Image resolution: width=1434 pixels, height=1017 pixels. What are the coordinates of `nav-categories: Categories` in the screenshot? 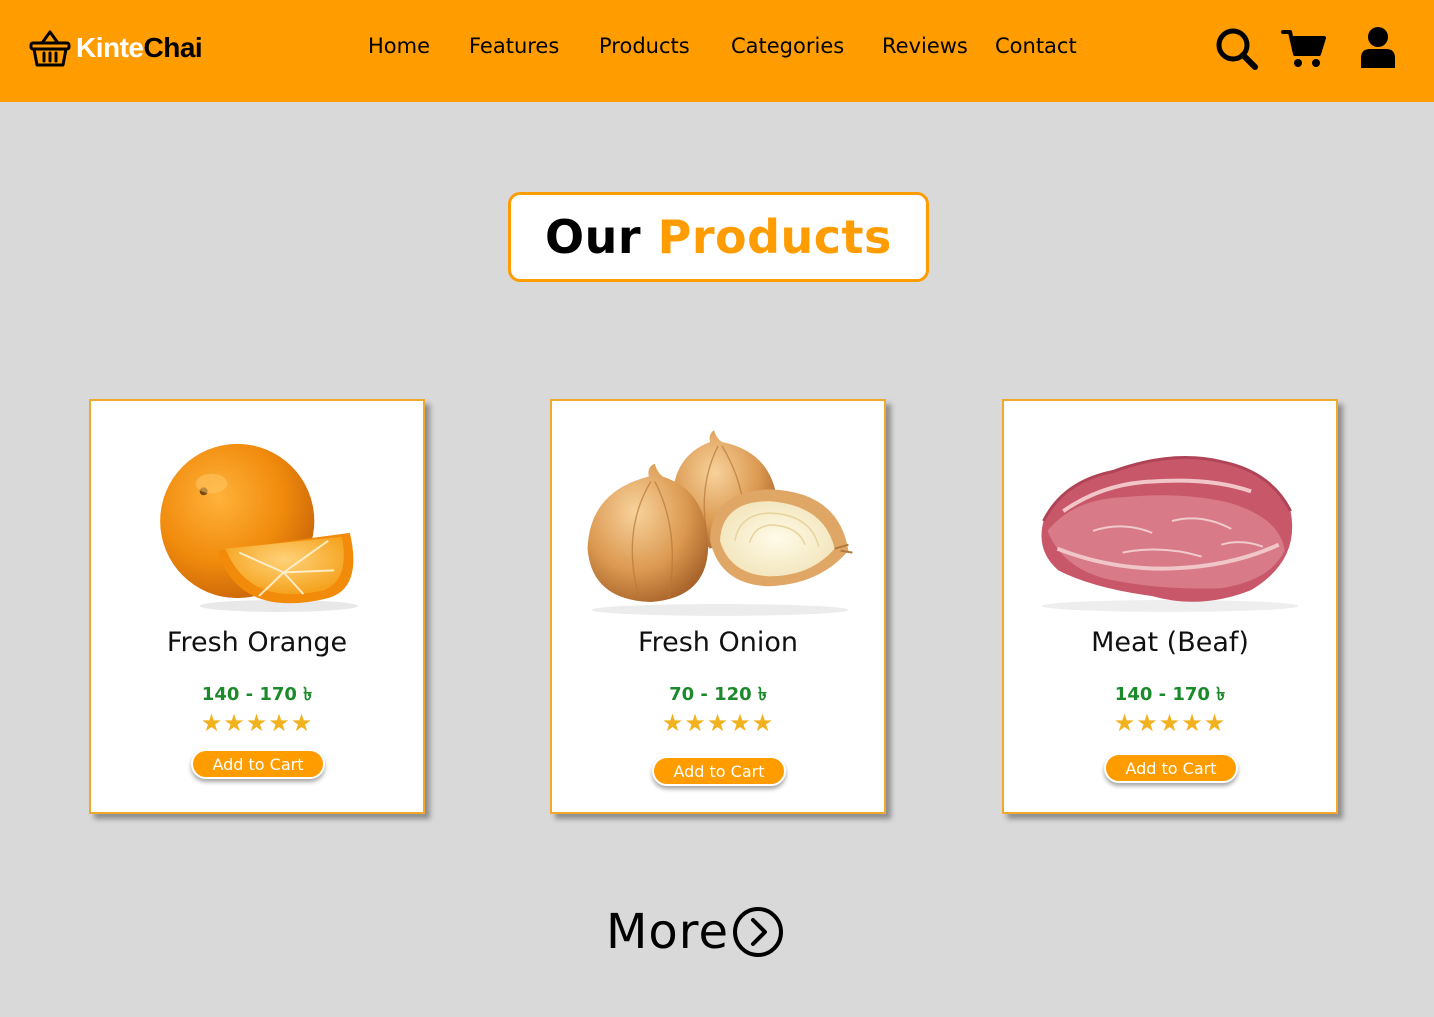 It's located at (787, 46).